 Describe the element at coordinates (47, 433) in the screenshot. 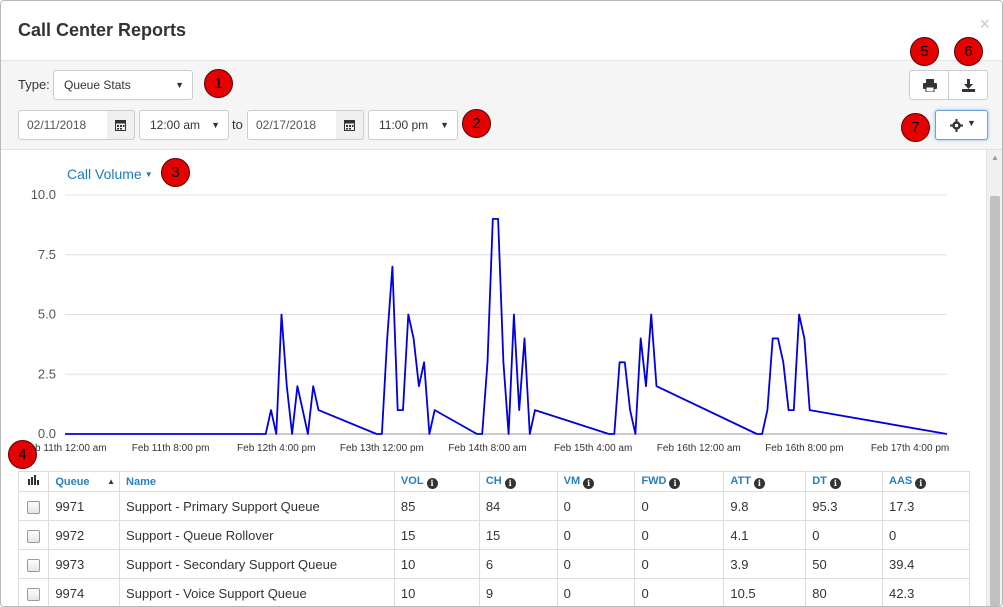

I see `y-tick-label: 0.0` at that location.